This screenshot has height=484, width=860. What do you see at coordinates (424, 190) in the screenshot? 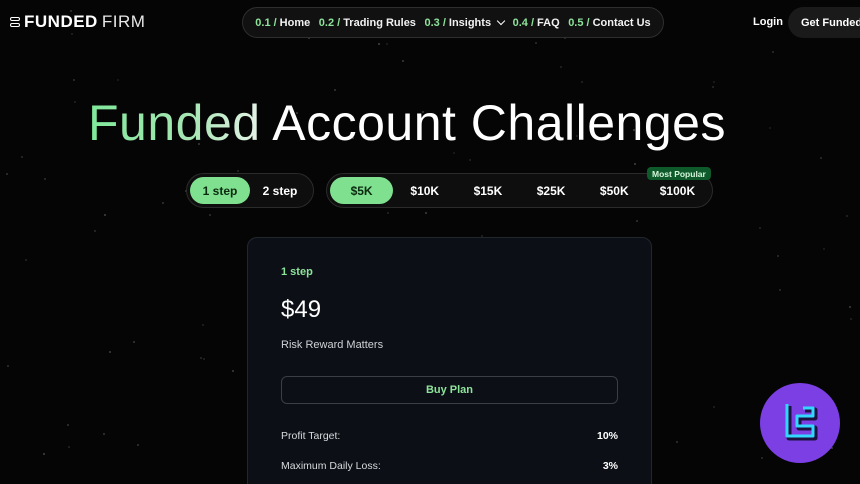
I see `size-option-10k: $10K` at bounding box center [424, 190].